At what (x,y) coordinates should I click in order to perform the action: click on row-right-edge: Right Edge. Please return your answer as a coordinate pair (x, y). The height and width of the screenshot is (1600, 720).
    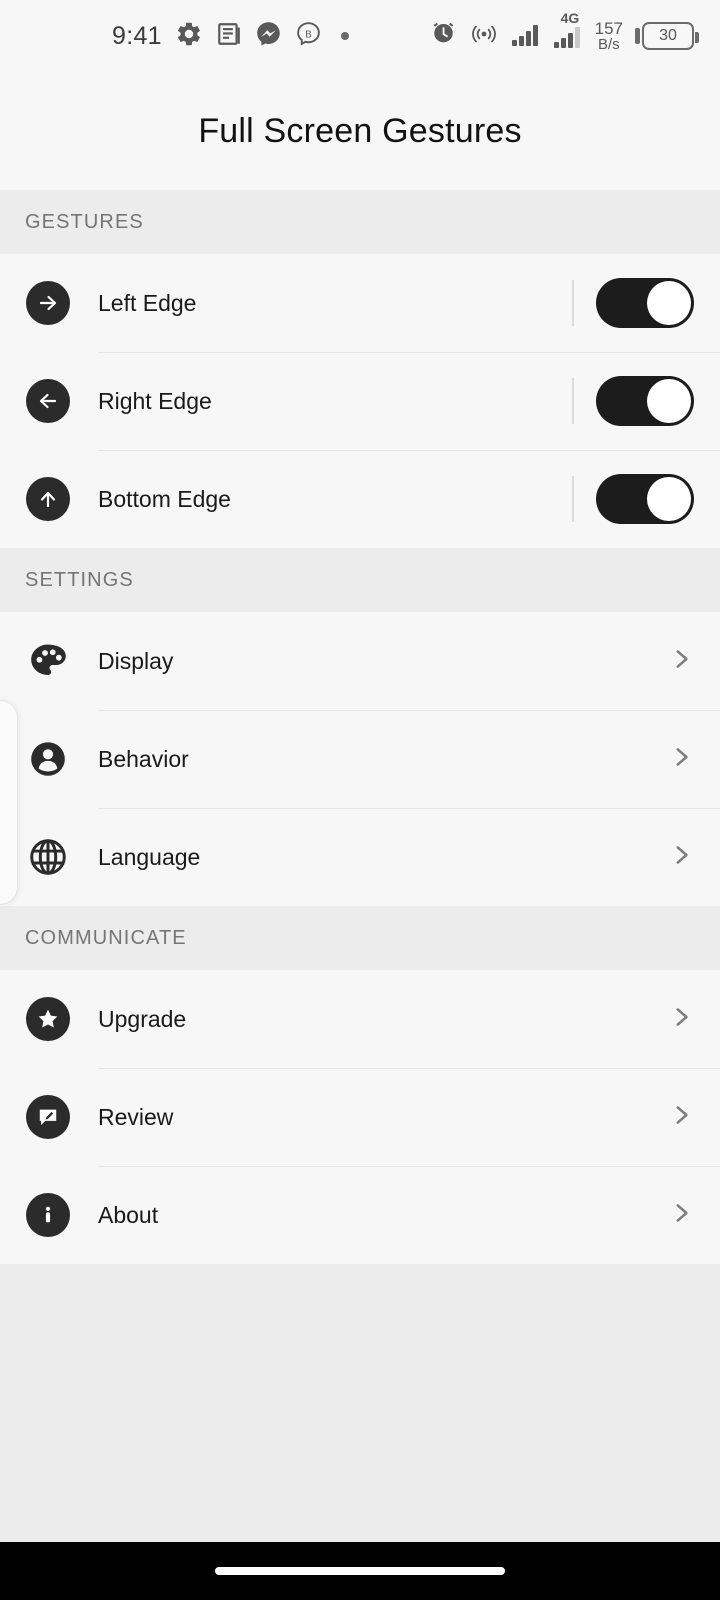
    Looking at the image, I should click on (360, 401).